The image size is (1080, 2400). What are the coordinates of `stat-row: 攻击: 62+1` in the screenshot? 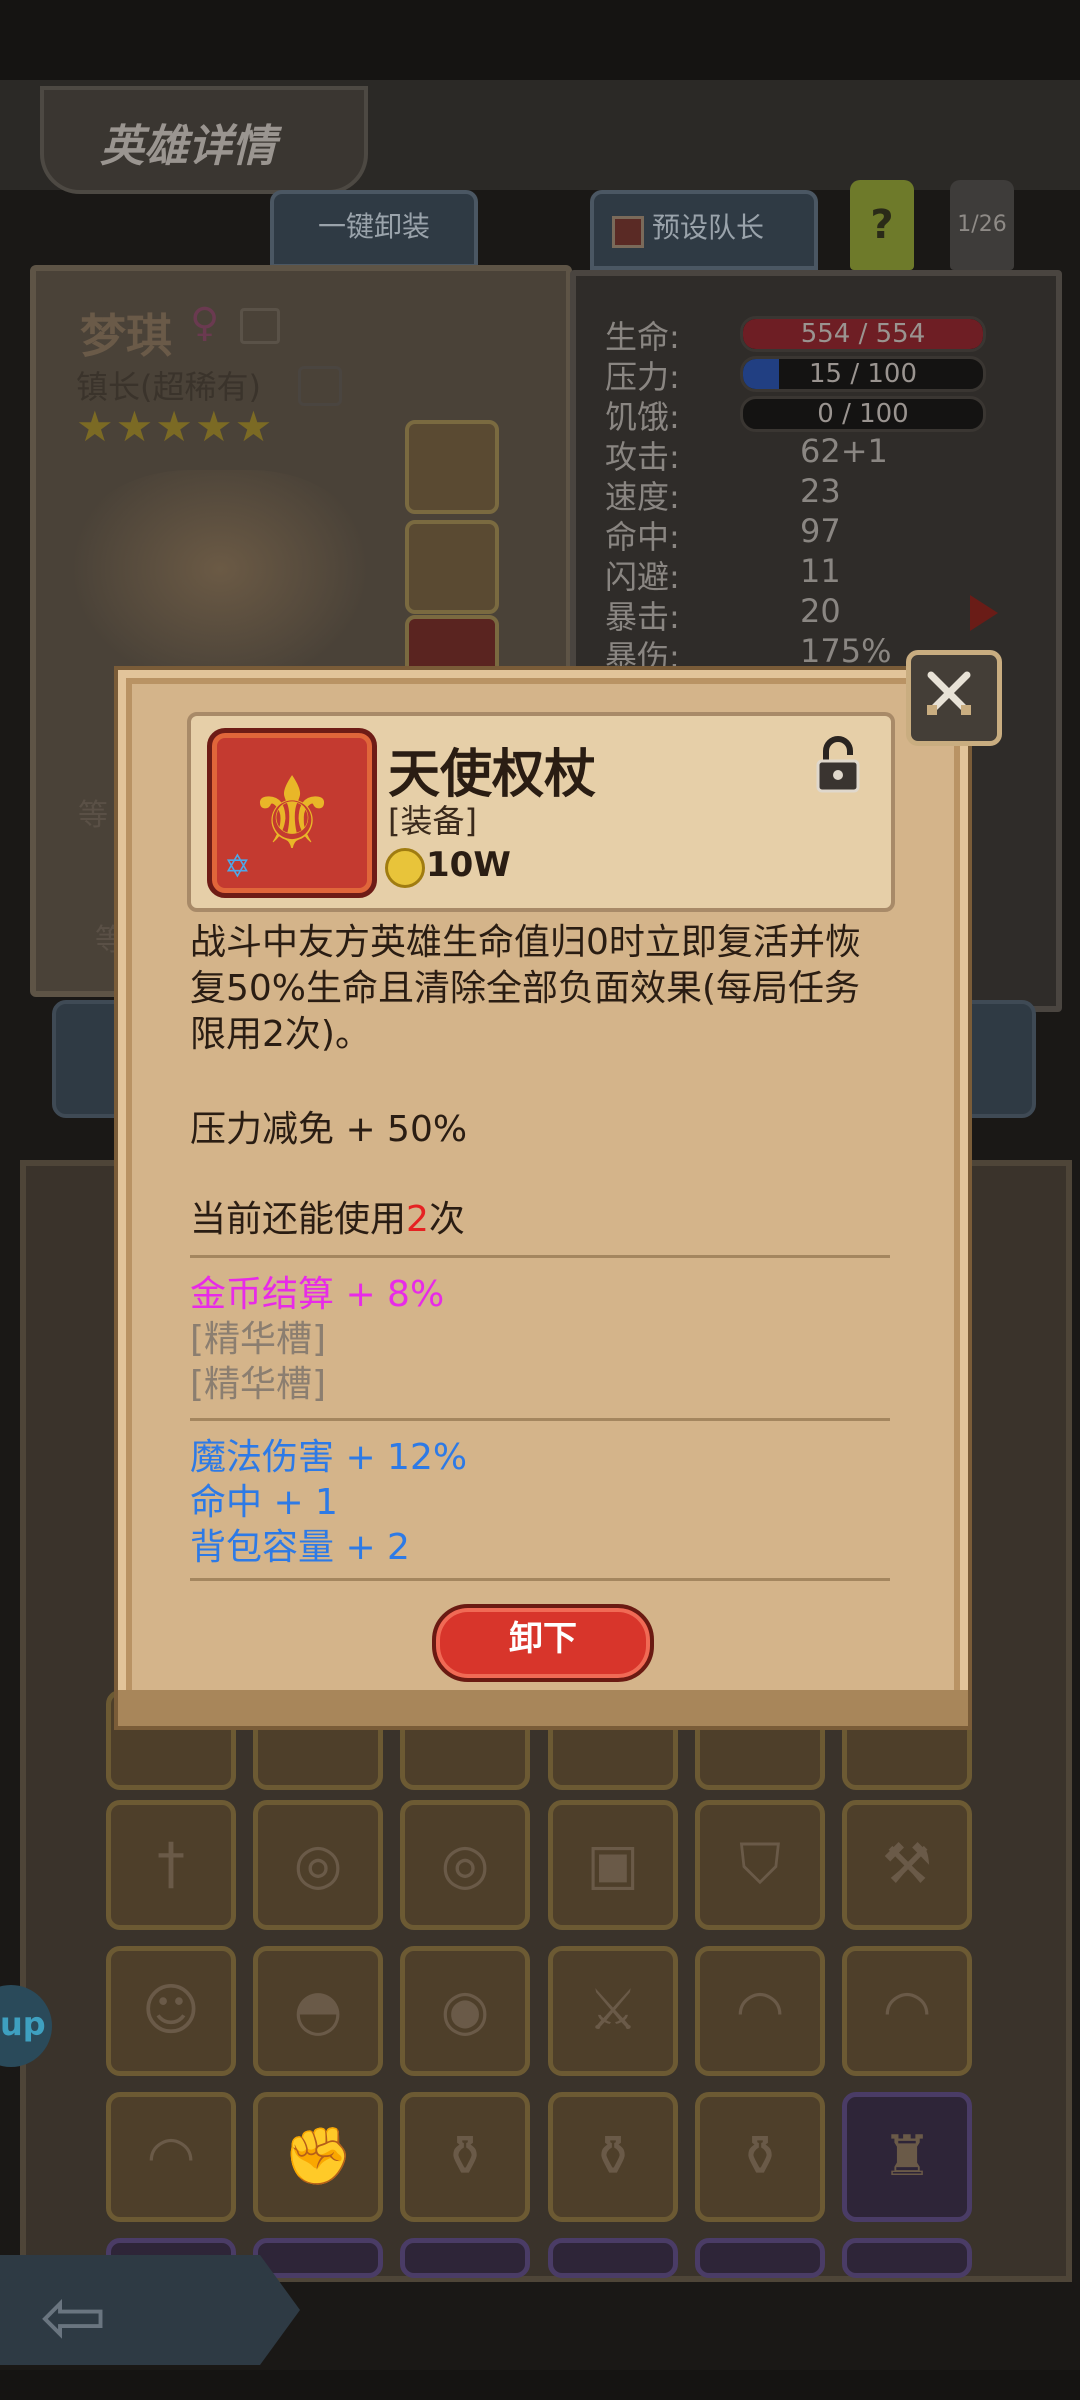 It's located at (815, 454).